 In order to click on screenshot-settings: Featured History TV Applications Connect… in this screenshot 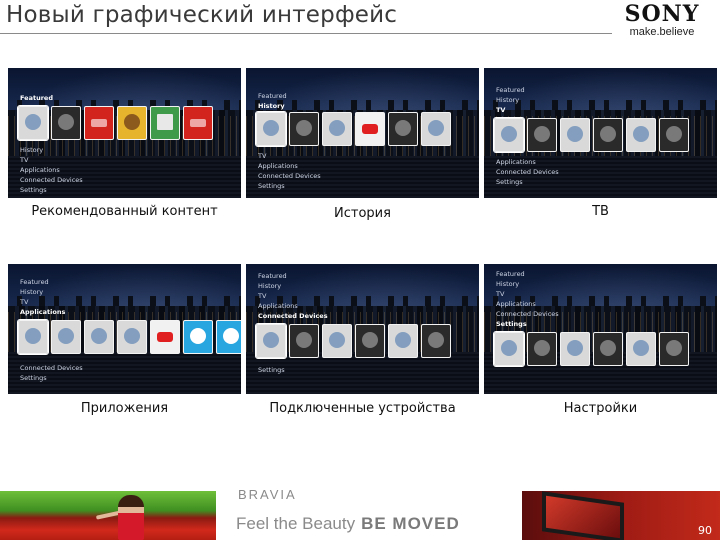, I will do `click(600, 329)`.